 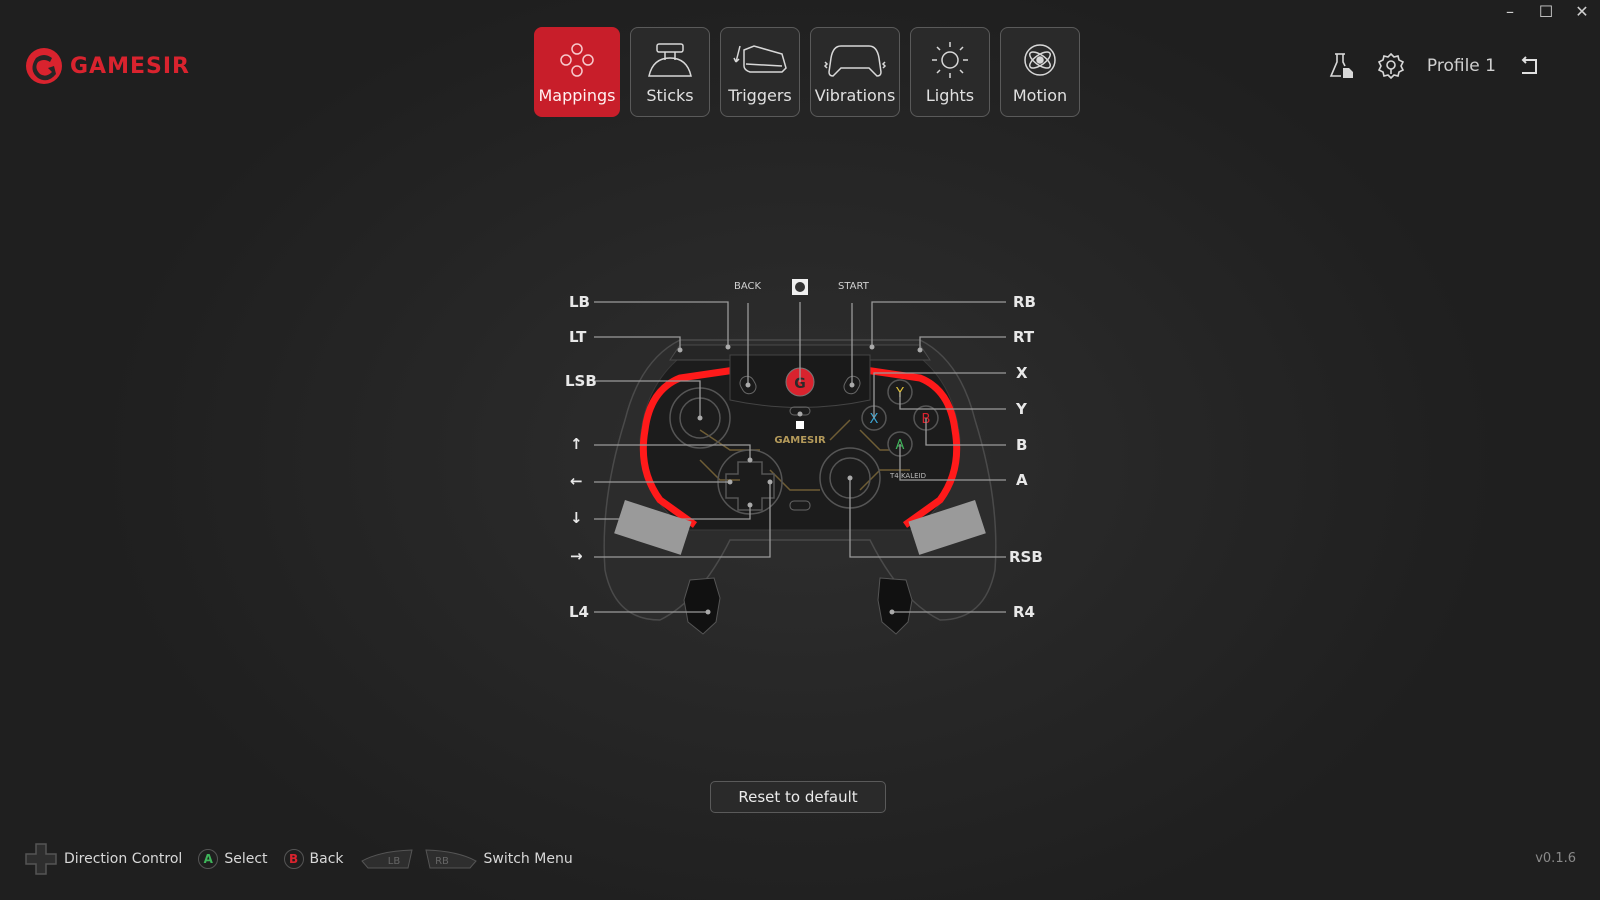 I want to click on label-l4: L4, so click(x=579, y=612).